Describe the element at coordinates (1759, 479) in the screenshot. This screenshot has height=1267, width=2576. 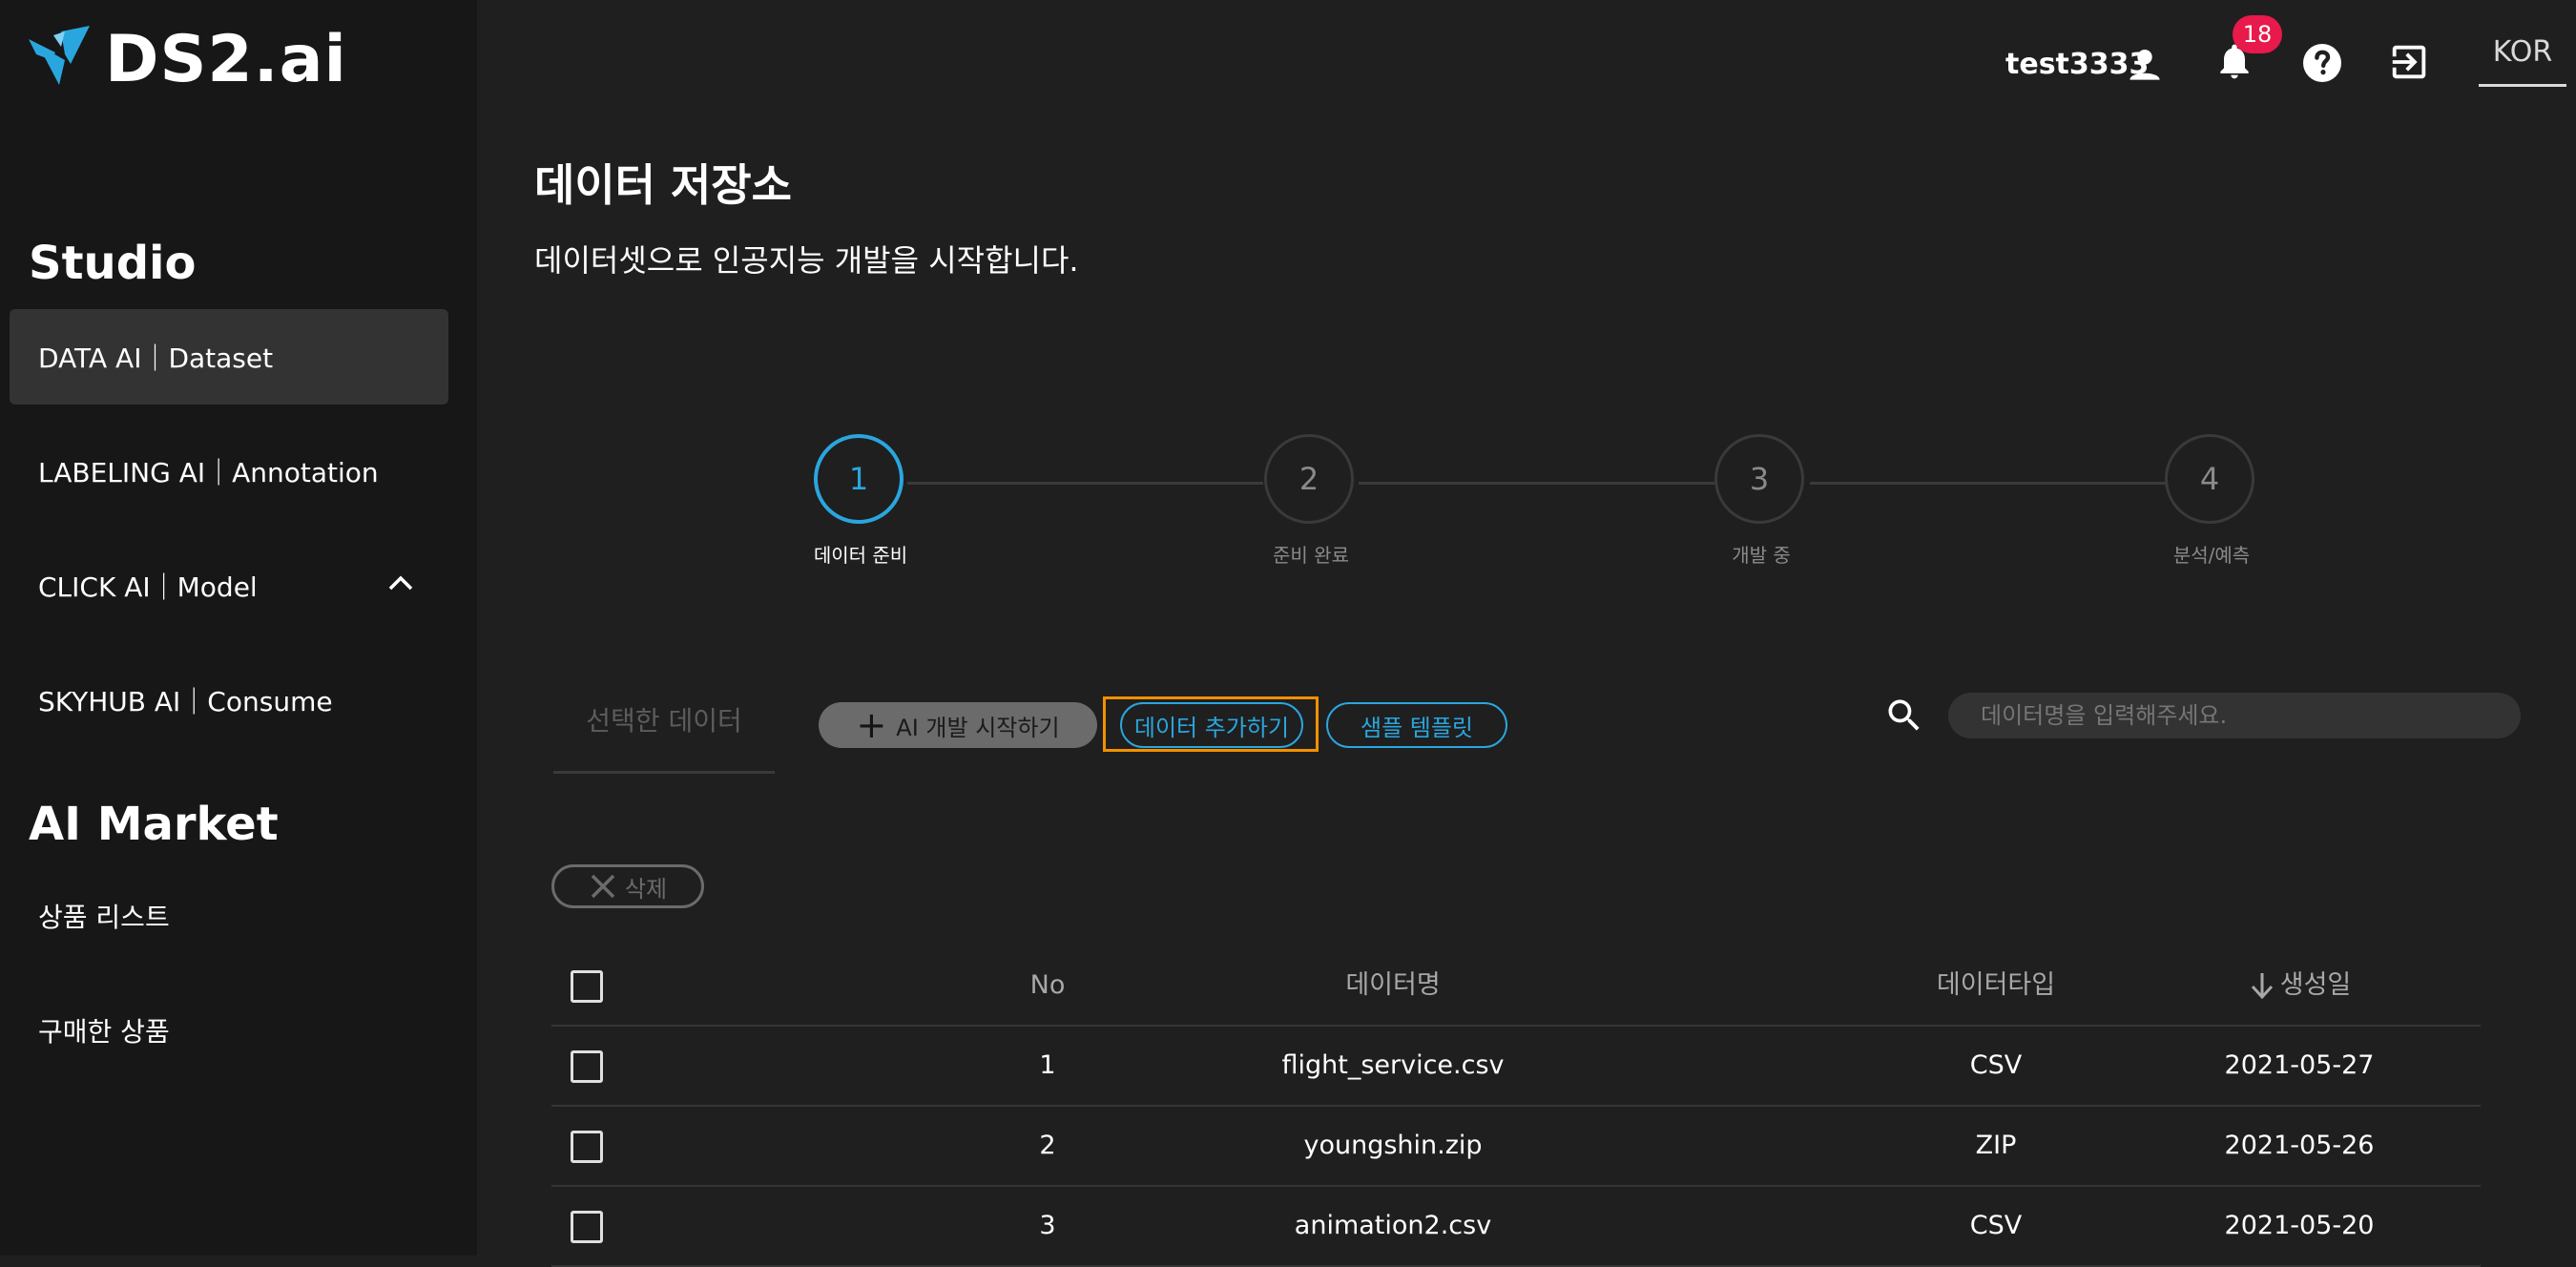
I see `step-3-circle: 3` at that location.